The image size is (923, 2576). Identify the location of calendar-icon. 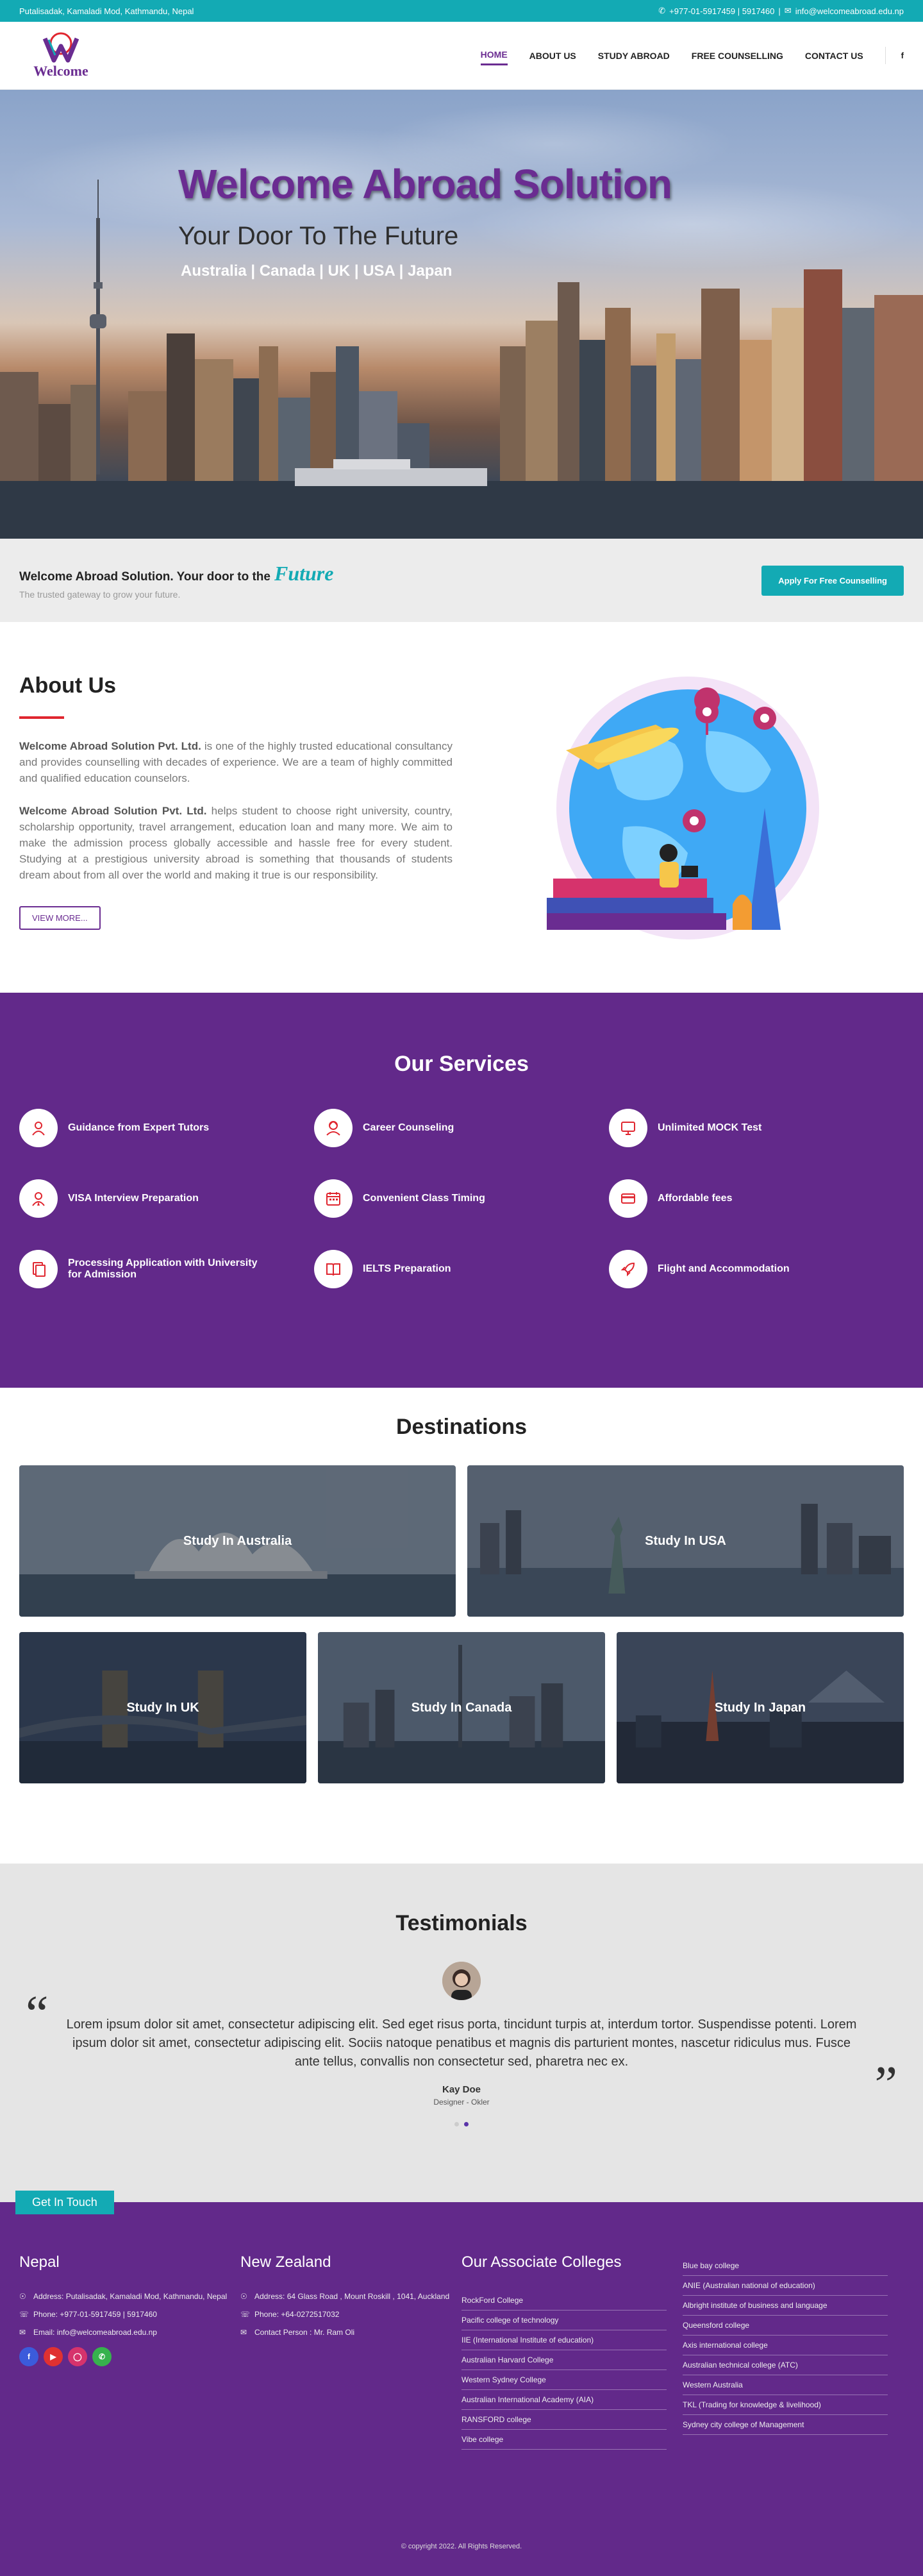
(334, 1198).